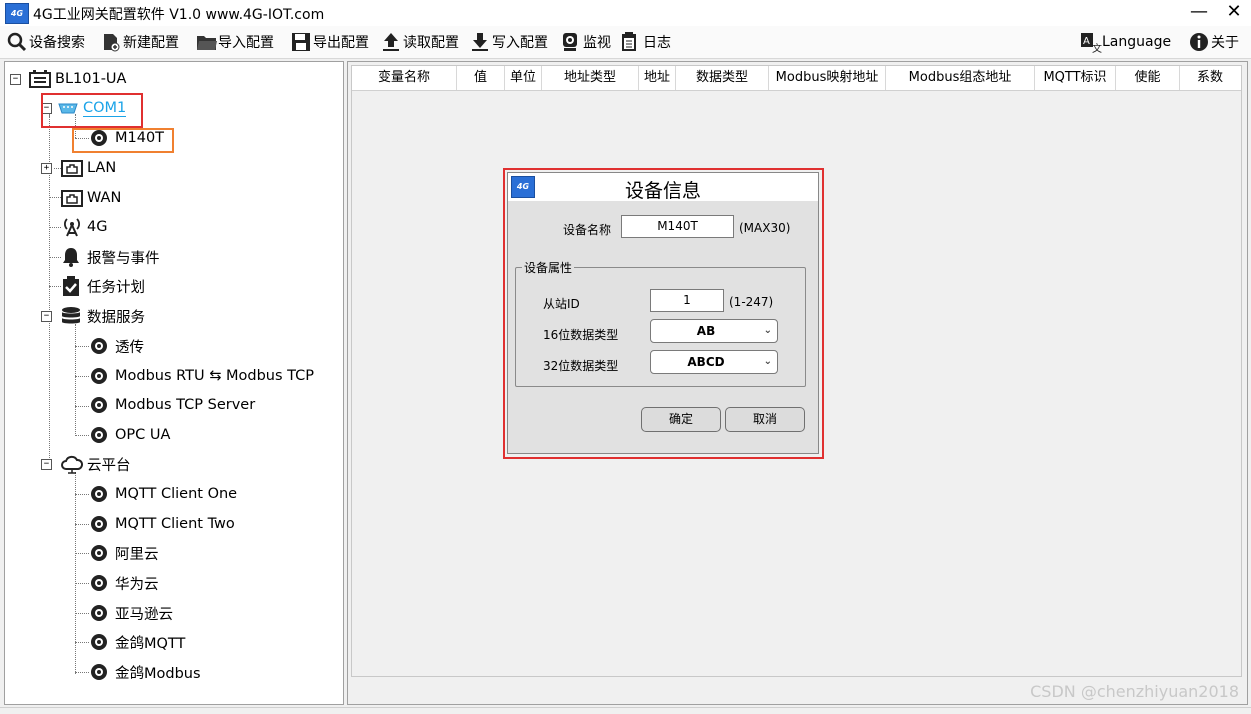 The width and height of the screenshot is (1251, 714). I want to click on type16-value: AB, so click(706, 331).